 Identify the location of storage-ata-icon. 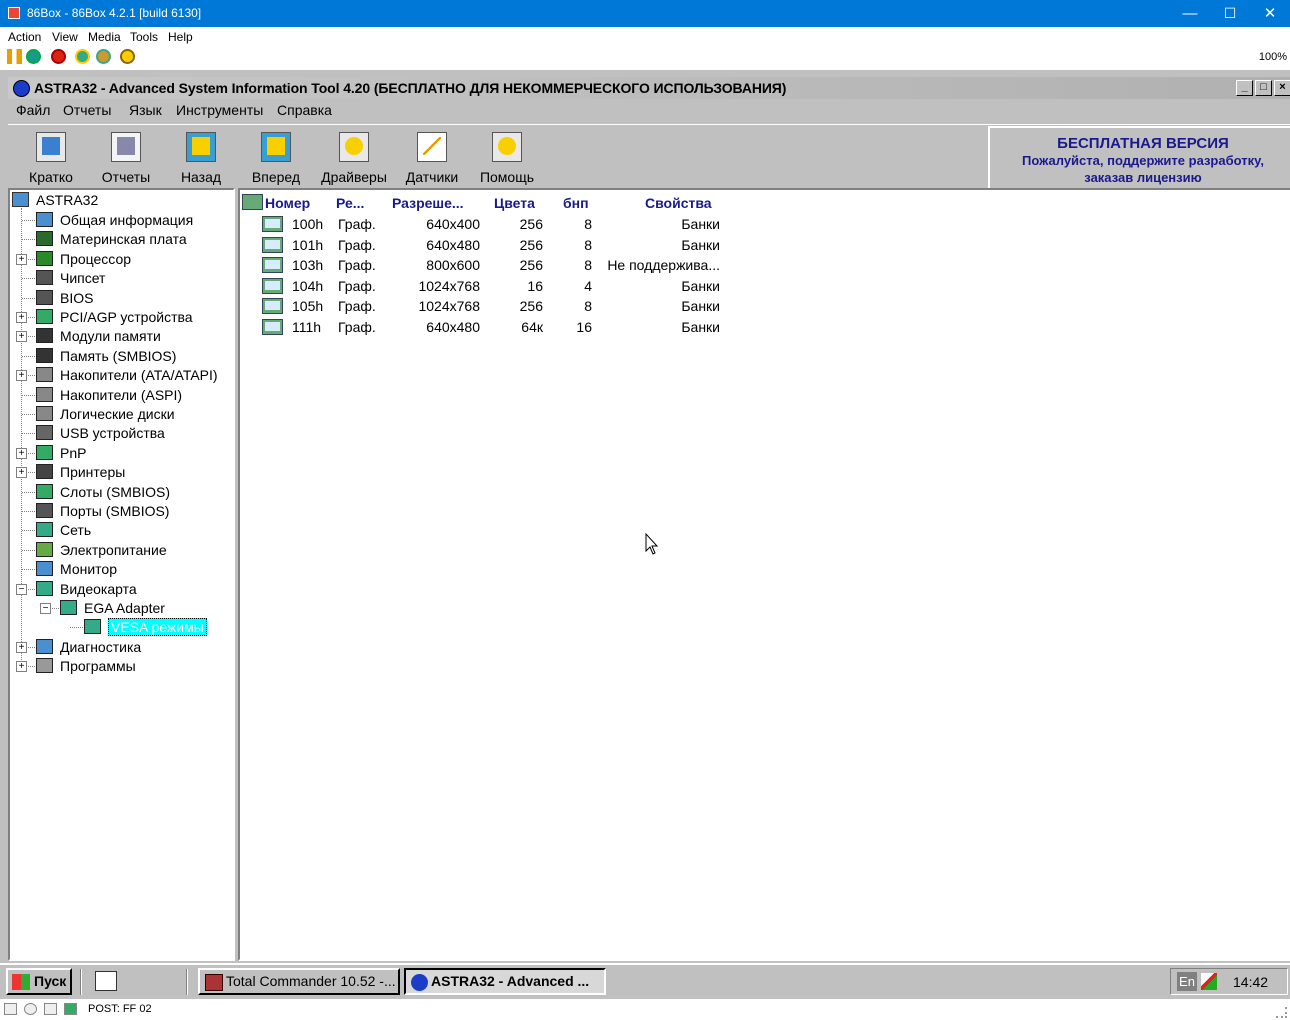
(44, 375).